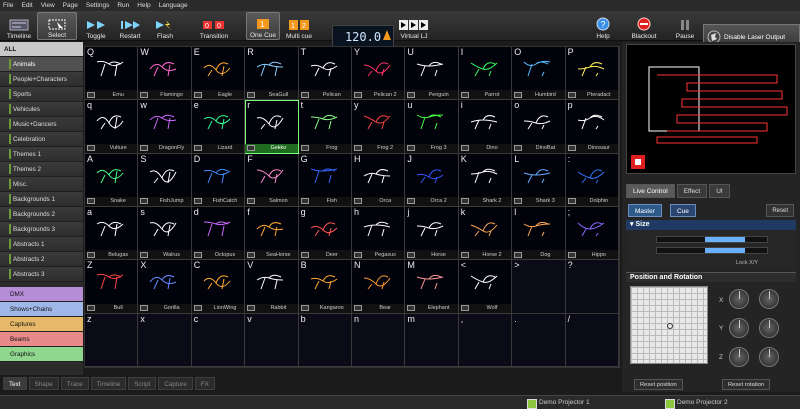 The width and height of the screenshot is (800, 409). What do you see at coordinates (669, 325) in the screenshot?
I see `position-xy-pad` at bounding box center [669, 325].